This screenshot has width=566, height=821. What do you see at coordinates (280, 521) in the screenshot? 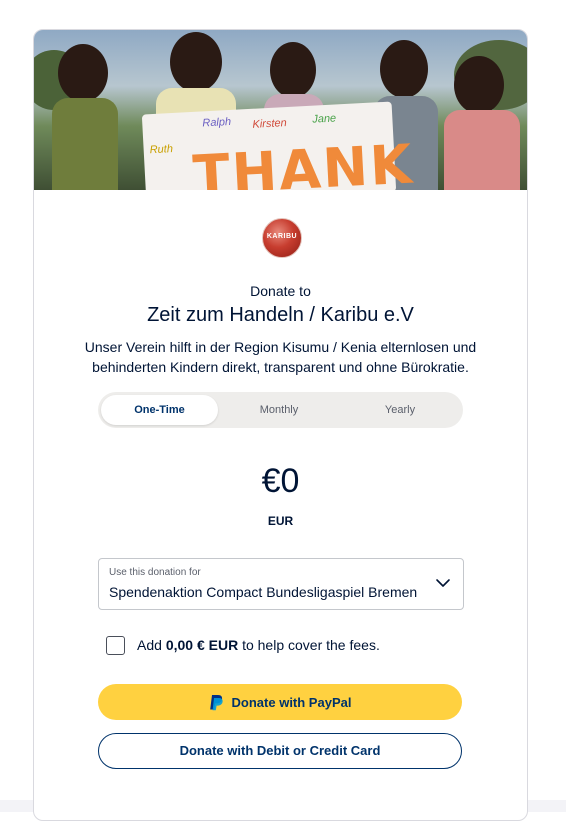
I see `currency-label: EUR` at bounding box center [280, 521].